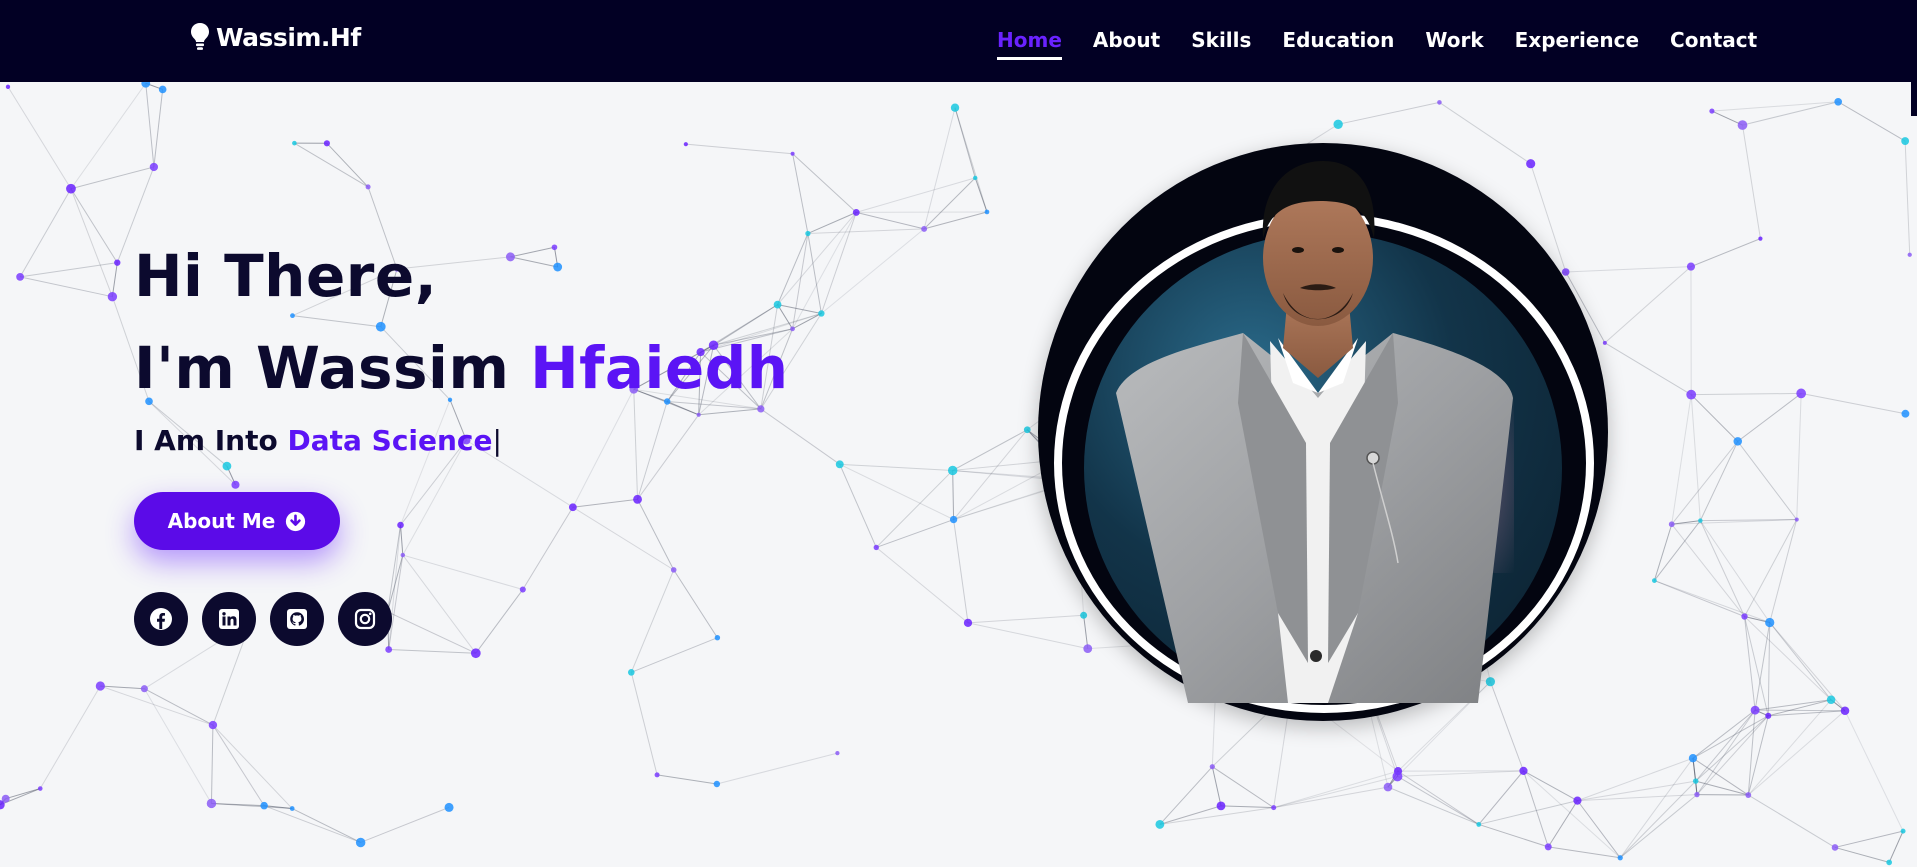  Describe the element at coordinates (1454, 40) in the screenshot. I see `nav-work: Work` at that location.